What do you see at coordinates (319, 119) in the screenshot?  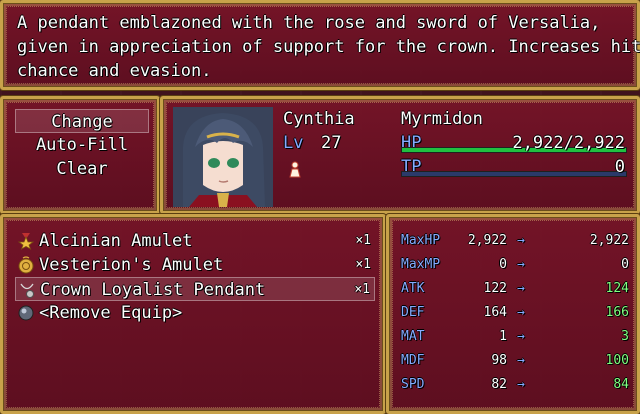 I see `actor-name: Cynthia` at bounding box center [319, 119].